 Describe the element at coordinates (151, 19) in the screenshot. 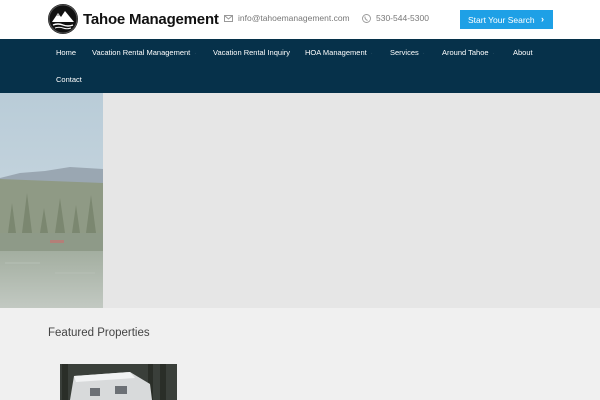

I see `site-name: Tahoe Management` at that location.